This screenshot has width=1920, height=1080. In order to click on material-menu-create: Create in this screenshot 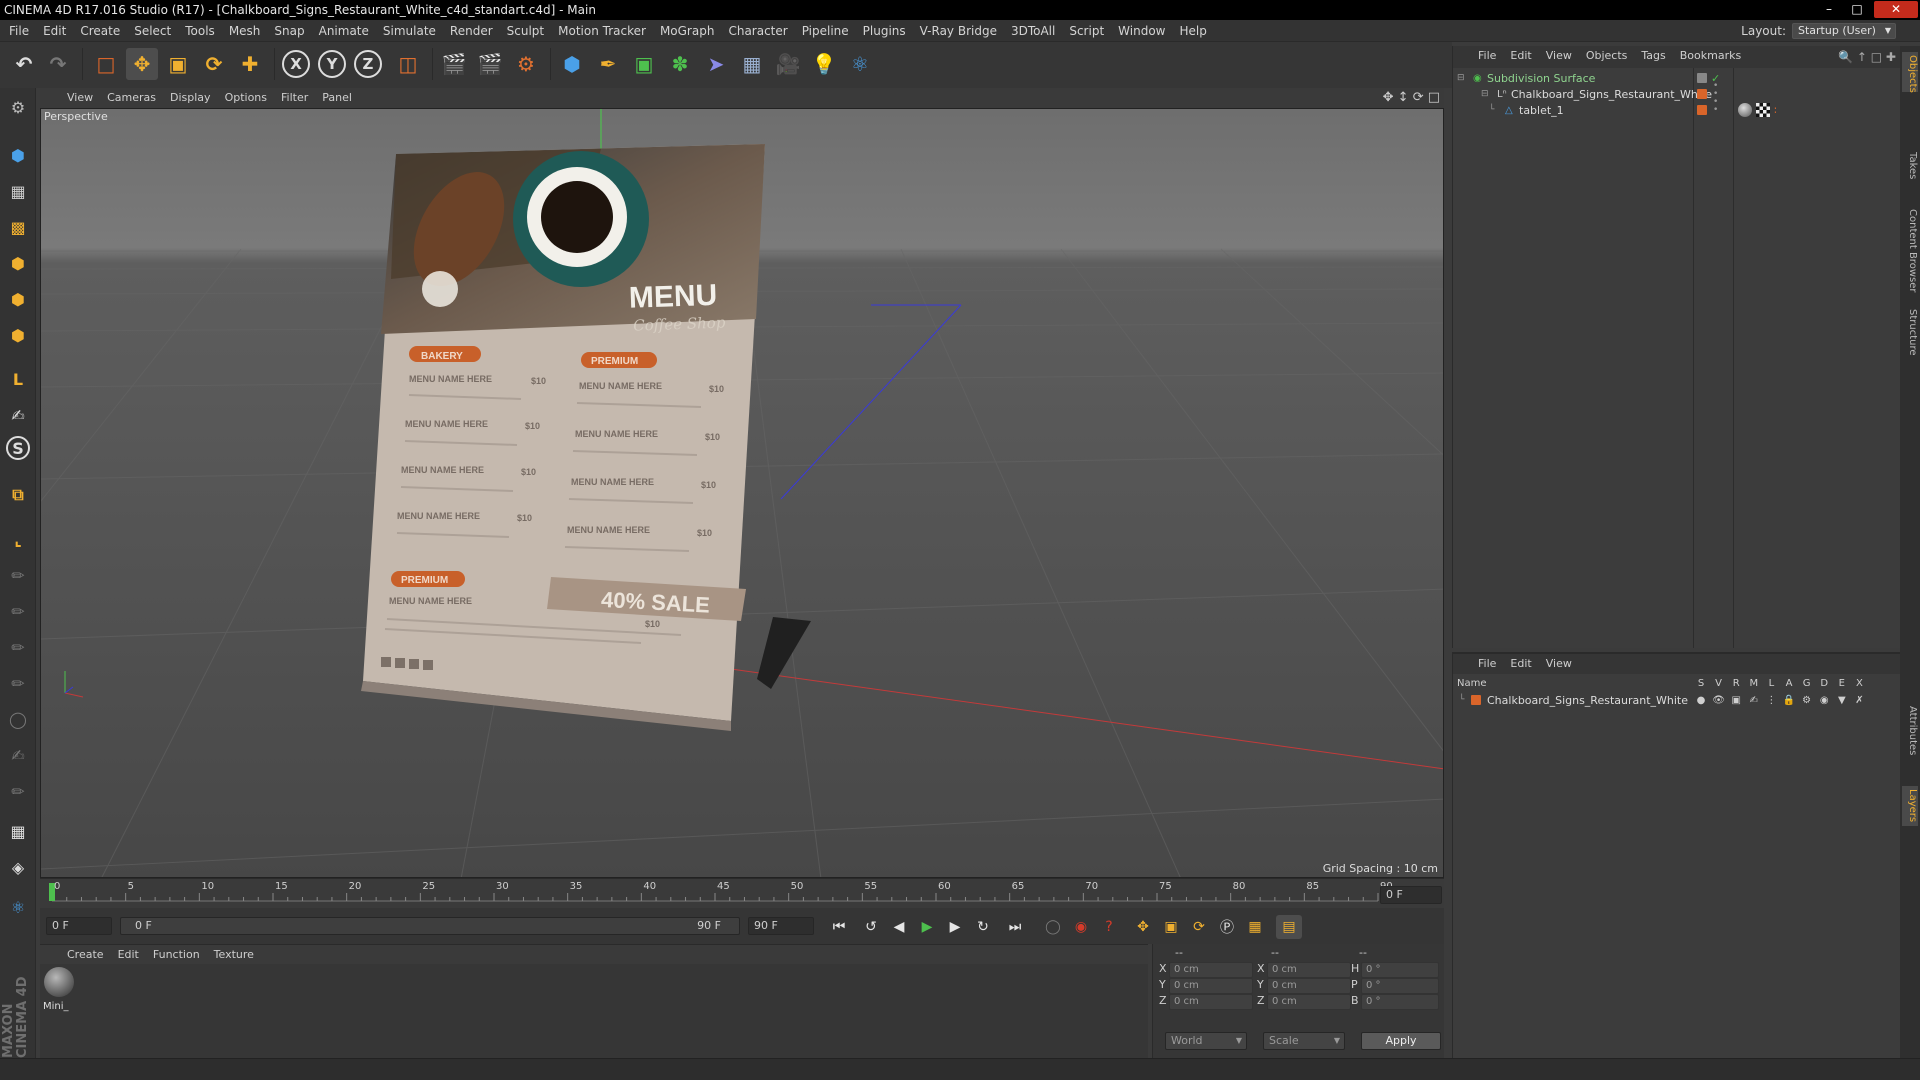, I will do `click(85, 955)`.